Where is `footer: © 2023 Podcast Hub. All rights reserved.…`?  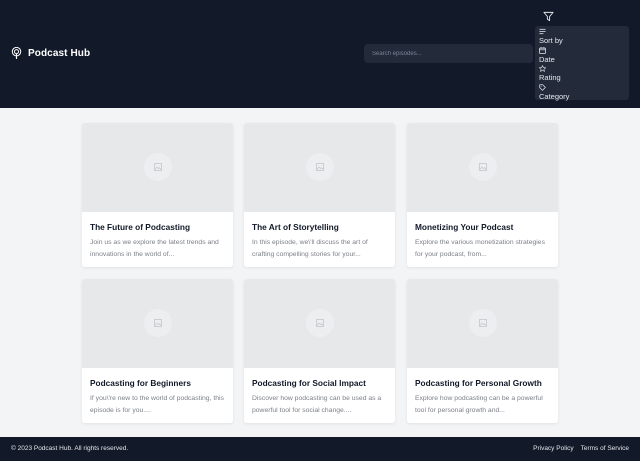 footer: © 2023 Podcast Hub. All rights reserved.… is located at coordinates (320, 449).